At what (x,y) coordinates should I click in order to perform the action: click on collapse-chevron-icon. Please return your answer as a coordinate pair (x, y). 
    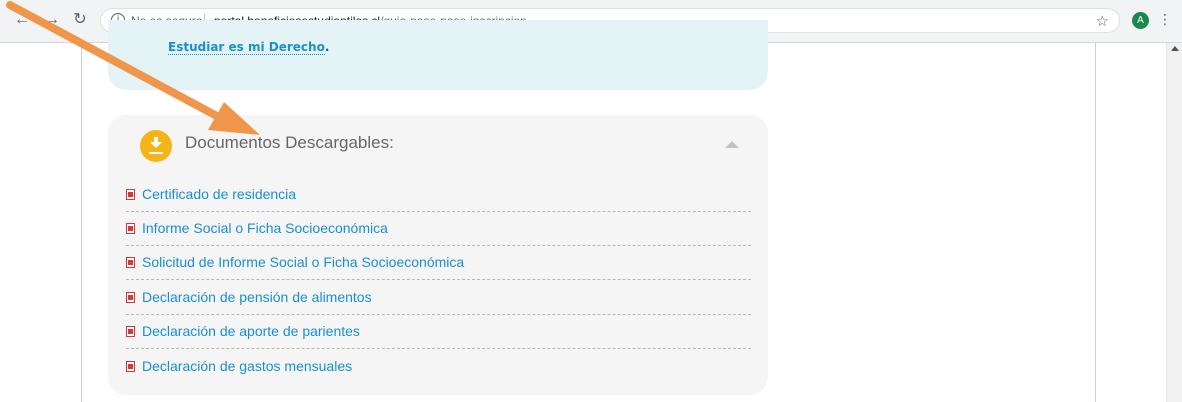
    Looking at the image, I should click on (732, 144).